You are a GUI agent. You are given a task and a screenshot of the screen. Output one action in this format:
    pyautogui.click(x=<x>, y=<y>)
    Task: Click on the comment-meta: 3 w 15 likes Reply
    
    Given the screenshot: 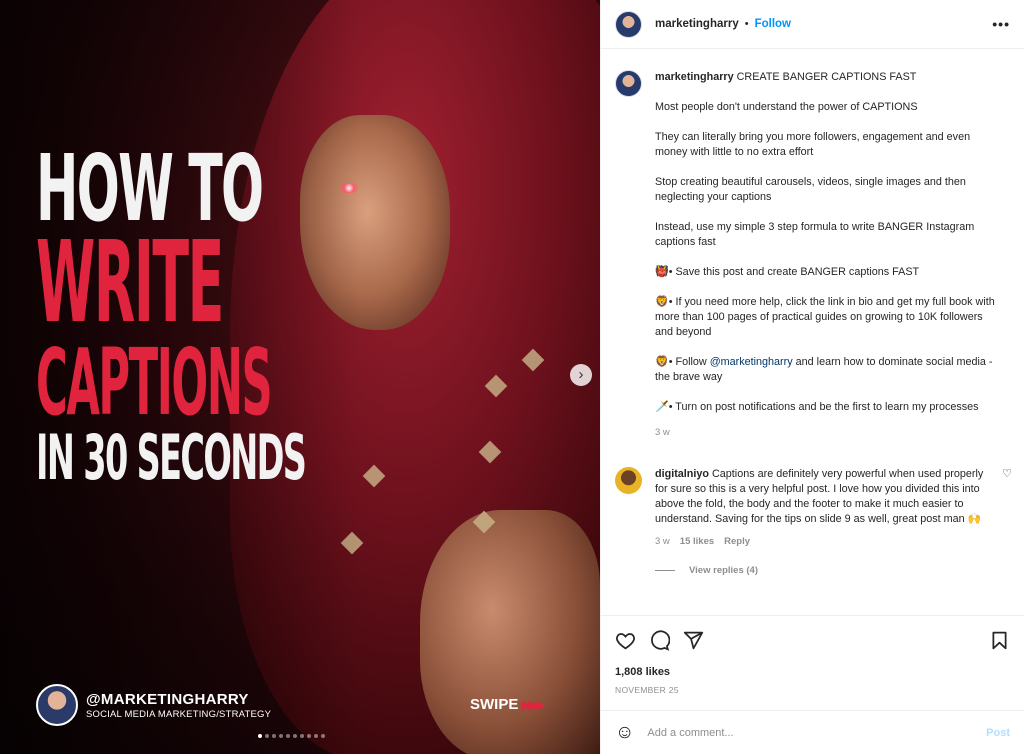 What is the action you would take?
    pyautogui.click(x=825, y=541)
    